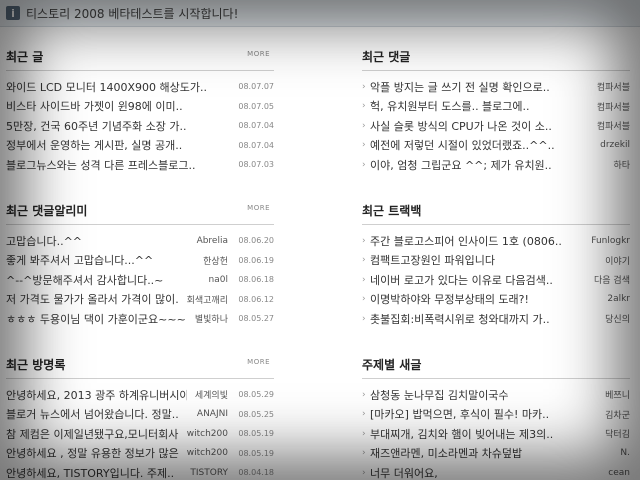 This screenshot has height=483, width=640. Describe the element at coordinates (479, 106) in the screenshot. I see `comment-text: 헉, 유치원부터 도스를.. 블로그에..` at that location.